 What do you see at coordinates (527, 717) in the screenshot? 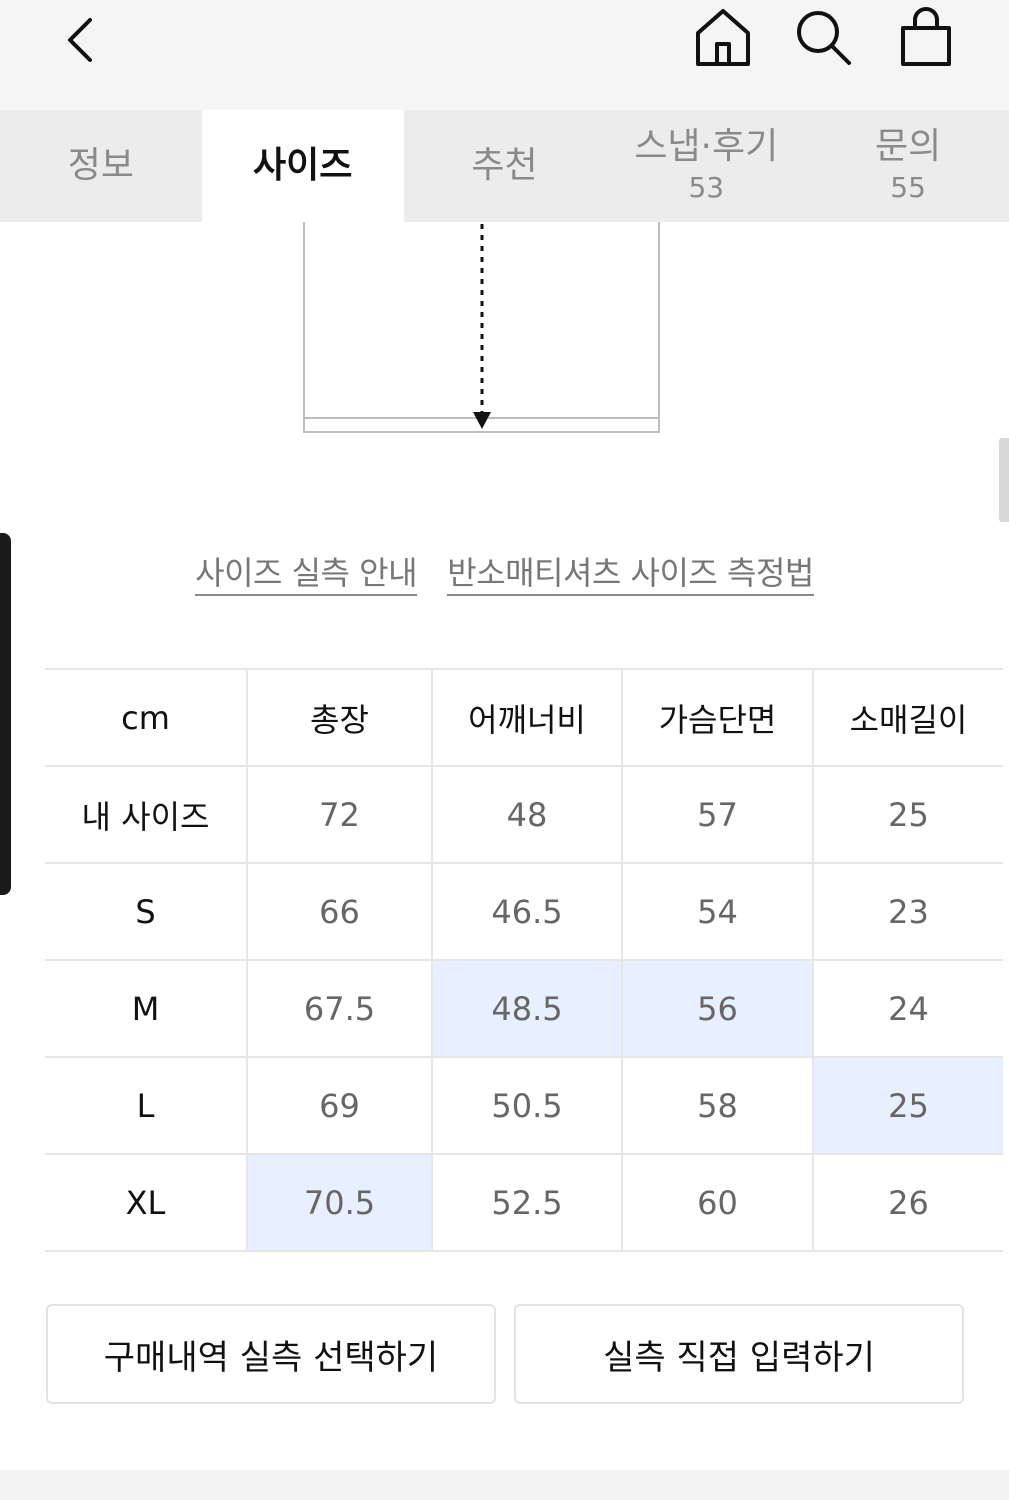
I see `header-shoulder-width: 어깨너비` at bounding box center [527, 717].